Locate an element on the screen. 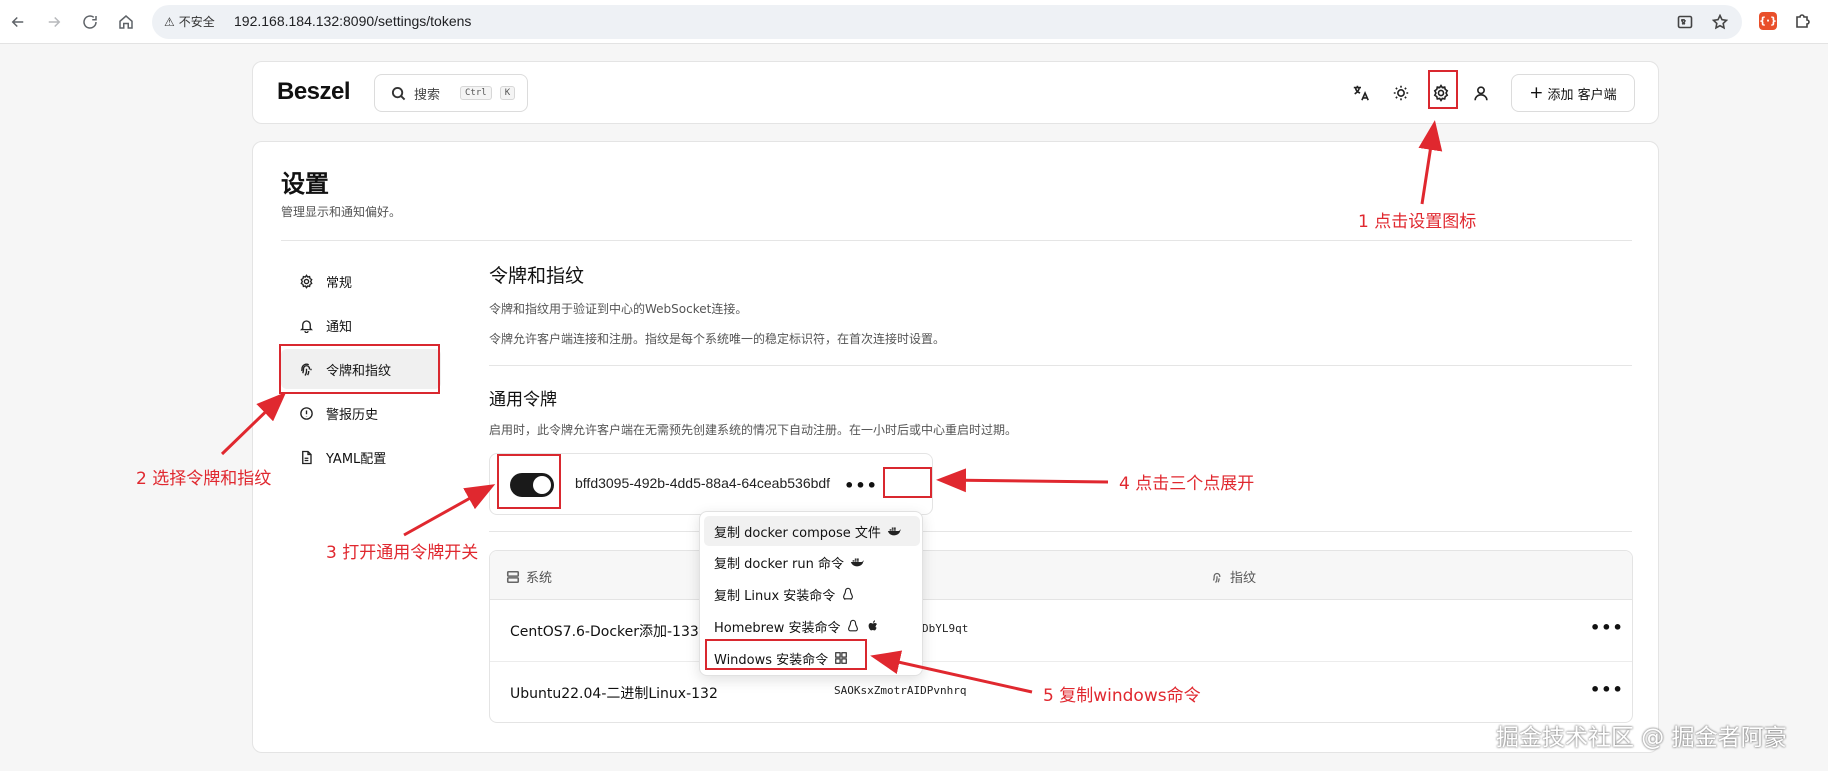 This screenshot has height=771, width=1828. menu-item-label: Homebrew 安装命令 is located at coordinates (777, 628).